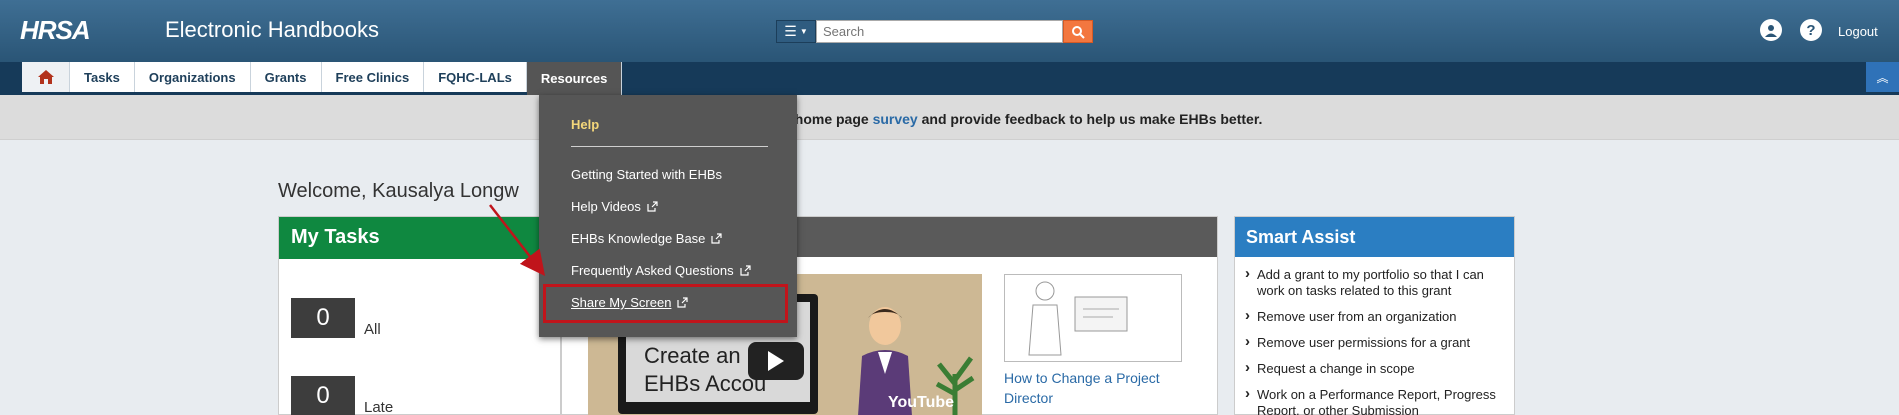 The height and width of the screenshot is (415, 1899). What do you see at coordinates (1811, 30) in the screenshot?
I see `question-circle-icon: ?` at bounding box center [1811, 30].